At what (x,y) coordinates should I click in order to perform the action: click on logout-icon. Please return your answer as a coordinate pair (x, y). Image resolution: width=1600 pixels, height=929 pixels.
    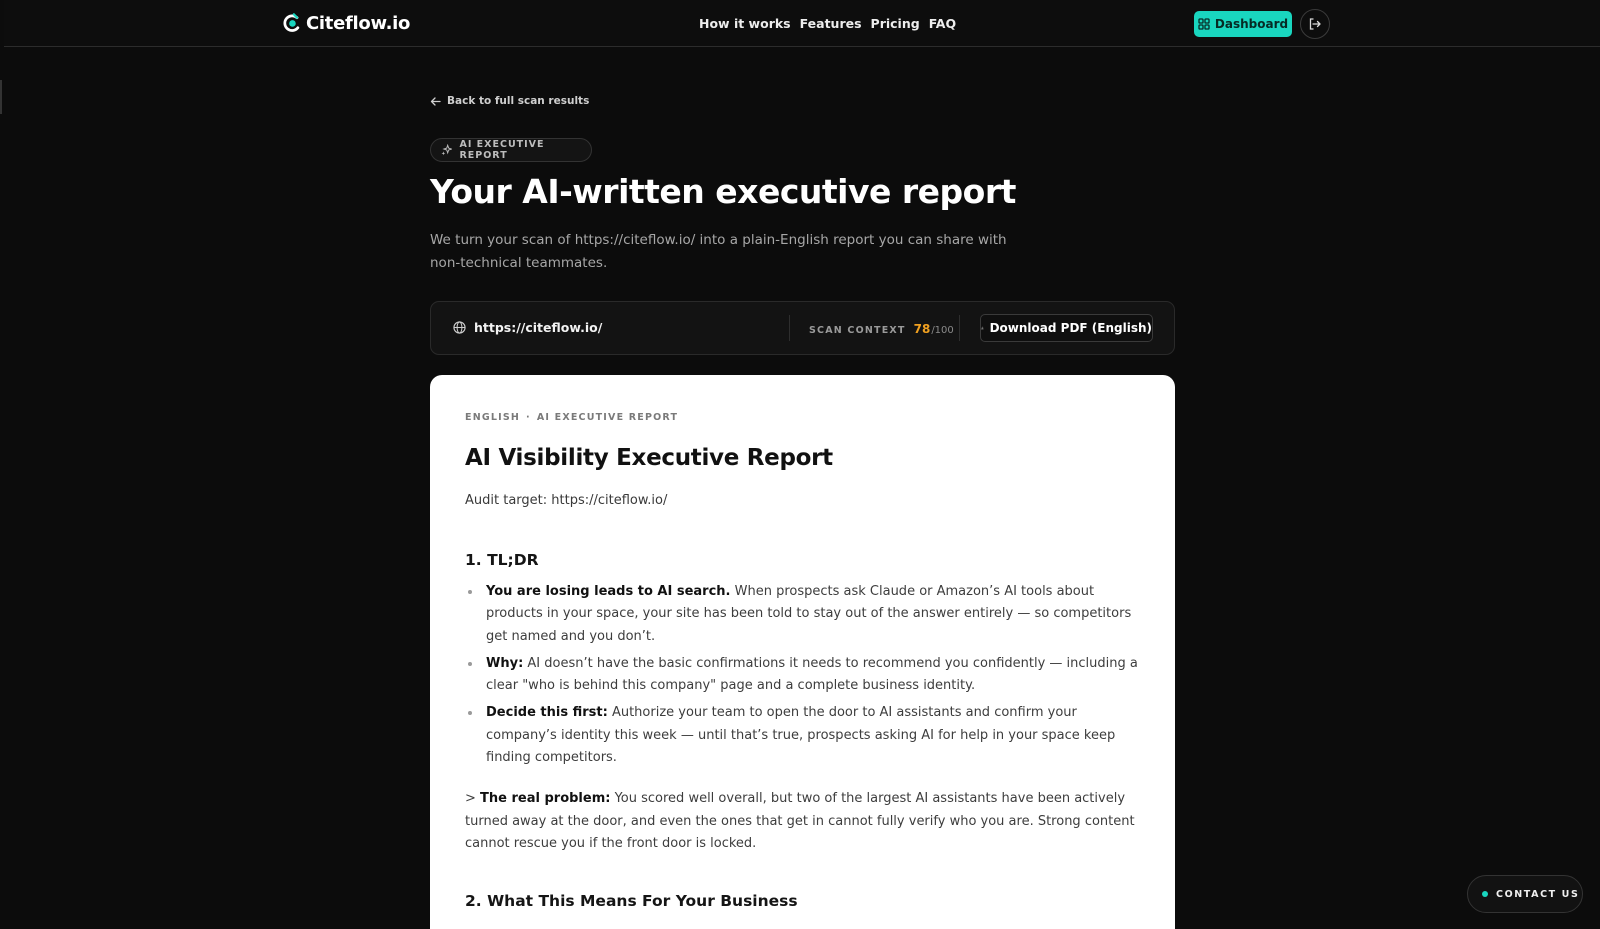
    Looking at the image, I should click on (1315, 24).